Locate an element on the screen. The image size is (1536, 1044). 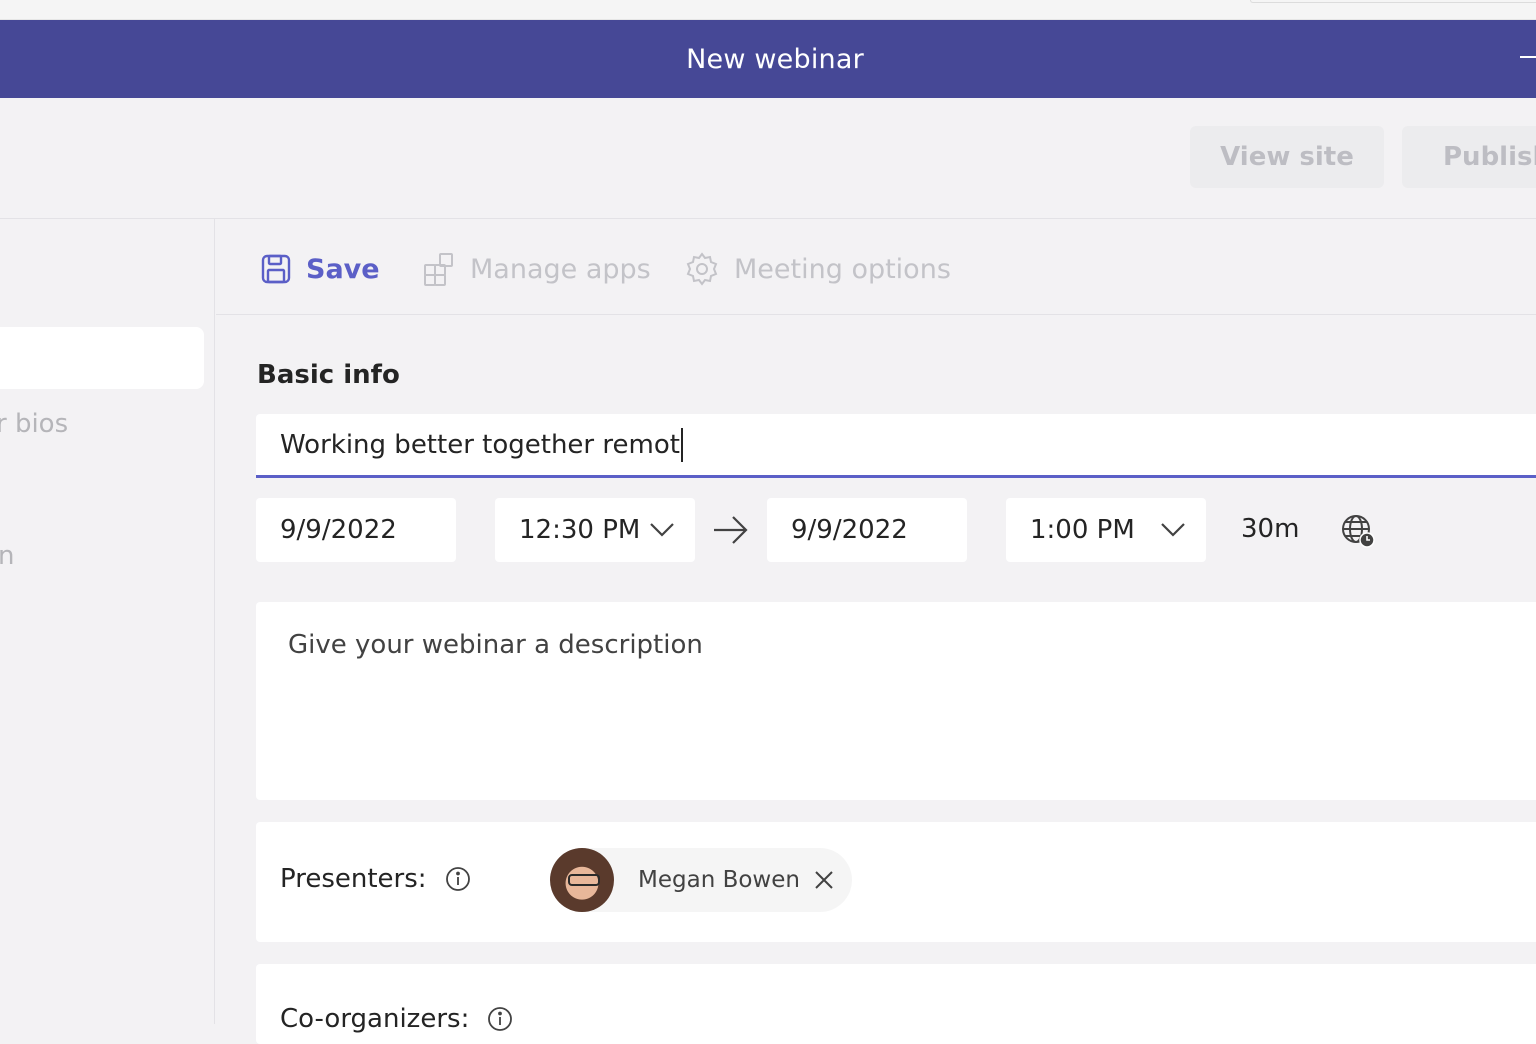
save-icon is located at coordinates (276, 269).